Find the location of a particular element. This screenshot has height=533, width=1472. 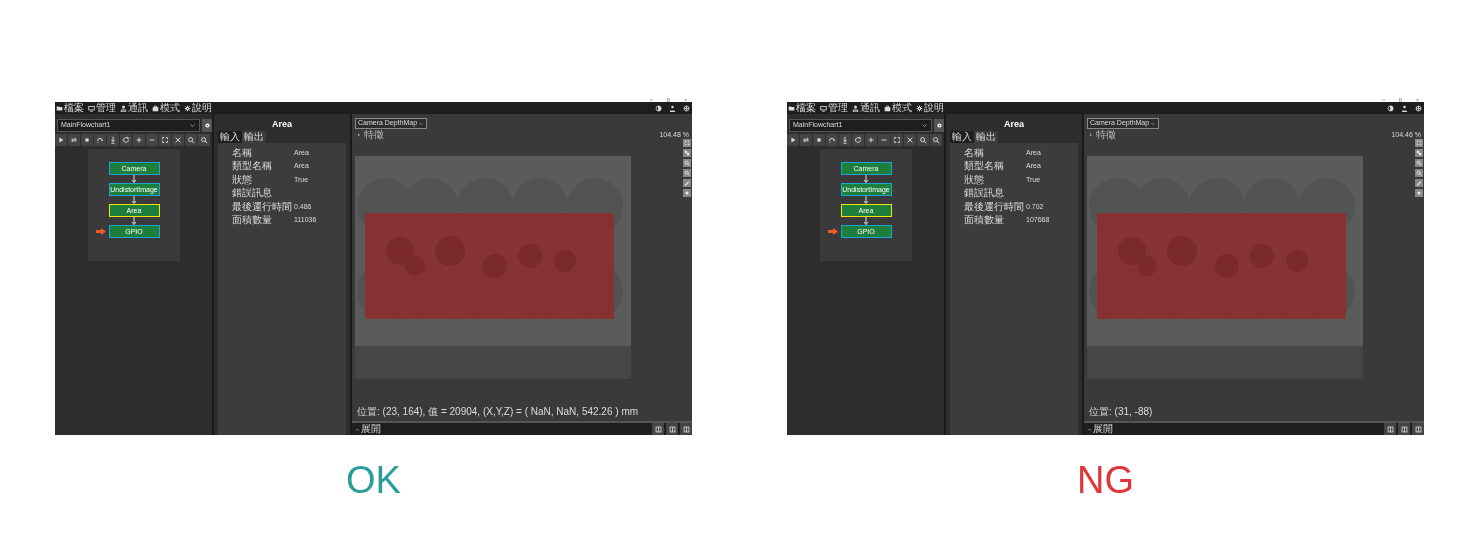

settings-icon is located at coordinates (1419, 193).